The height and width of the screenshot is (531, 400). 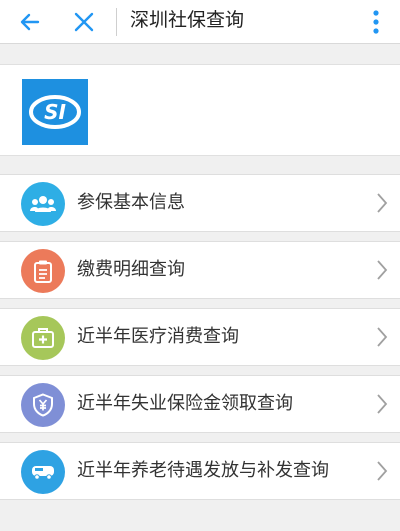 I want to click on menu-item-unemployment-benefit: 近半年失业保险金领取查询, so click(x=200, y=404).